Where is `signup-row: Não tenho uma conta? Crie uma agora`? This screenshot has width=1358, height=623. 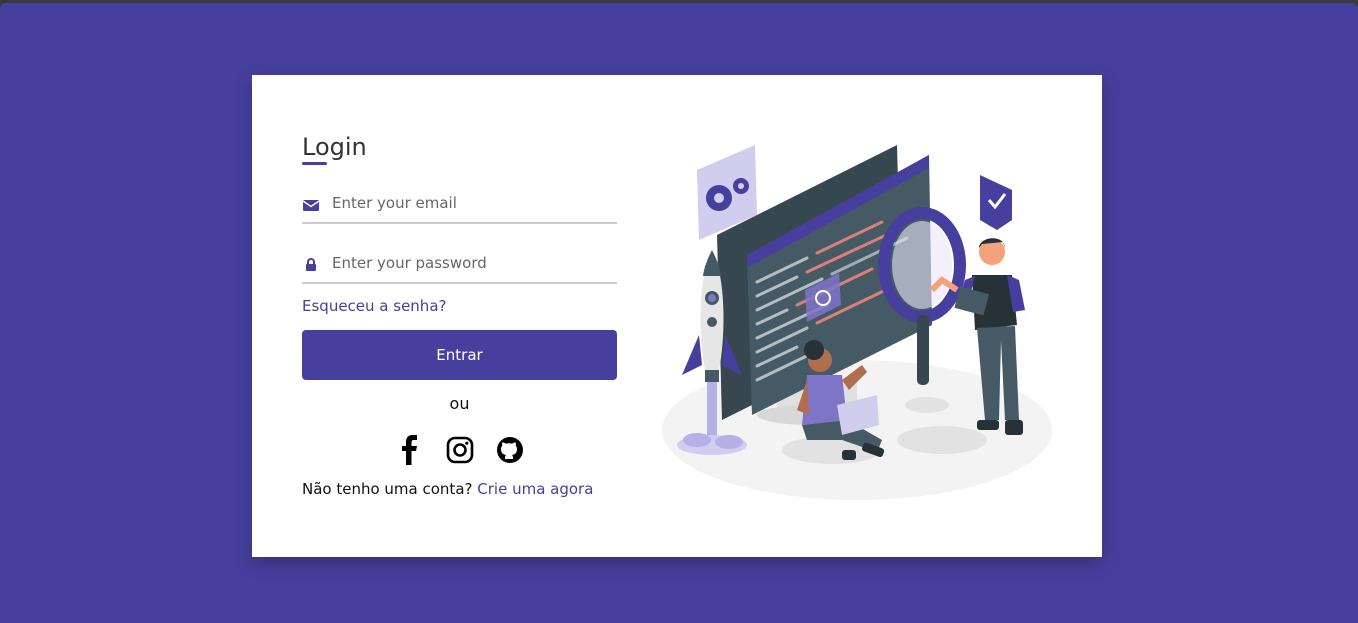 signup-row: Não tenho uma conta? Crie uma agora is located at coordinates (459, 489).